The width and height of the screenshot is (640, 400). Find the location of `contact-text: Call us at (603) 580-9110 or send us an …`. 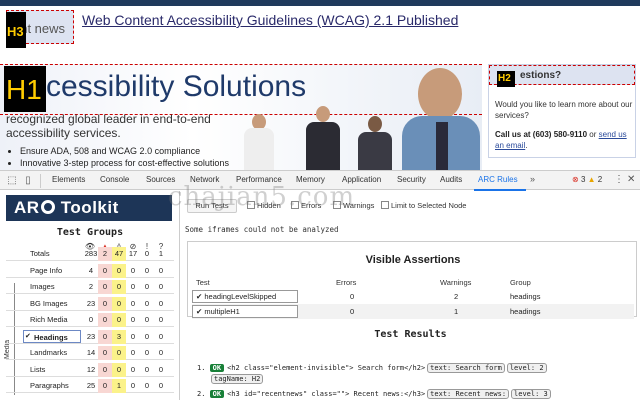

contact-text: Call us at (603) 580-9110 or send us an … is located at coordinates (565, 140).